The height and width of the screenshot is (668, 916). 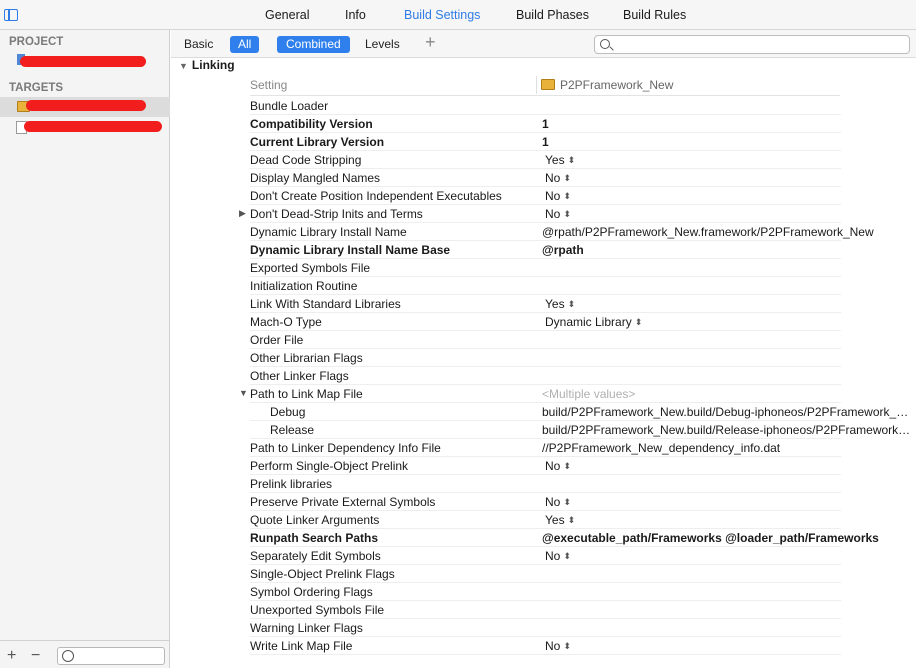 What do you see at coordinates (543, 268) in the screenshot?
I see `setting-row: Exported Symbols File` at bounding box center [543, 268].